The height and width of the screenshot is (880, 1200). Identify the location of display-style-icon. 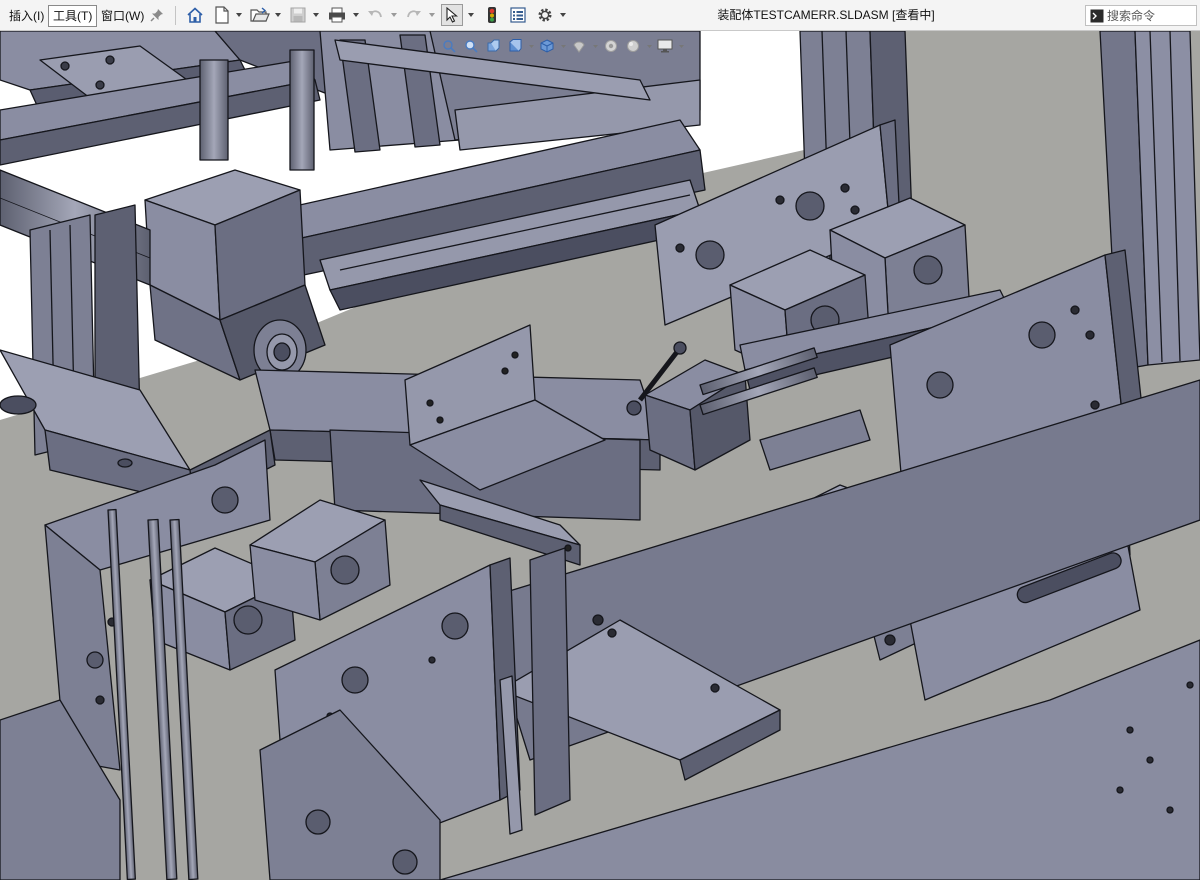
(579, 46).